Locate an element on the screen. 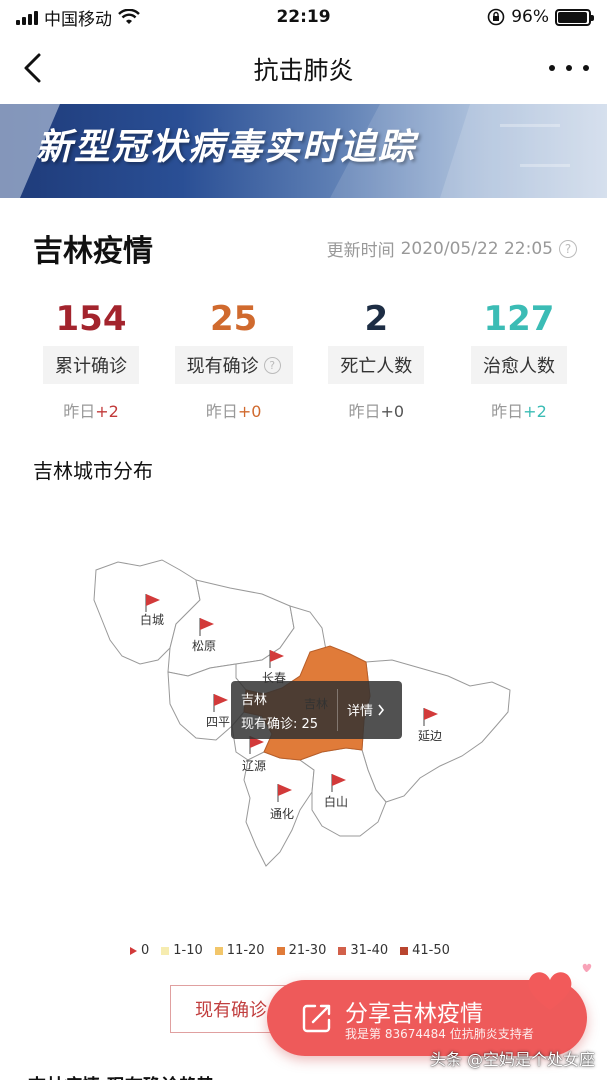 The height and width of the screenshot is (1080, 607). banner: 新型冠状病毒实时追踪 is located at coordinates (303, 151).